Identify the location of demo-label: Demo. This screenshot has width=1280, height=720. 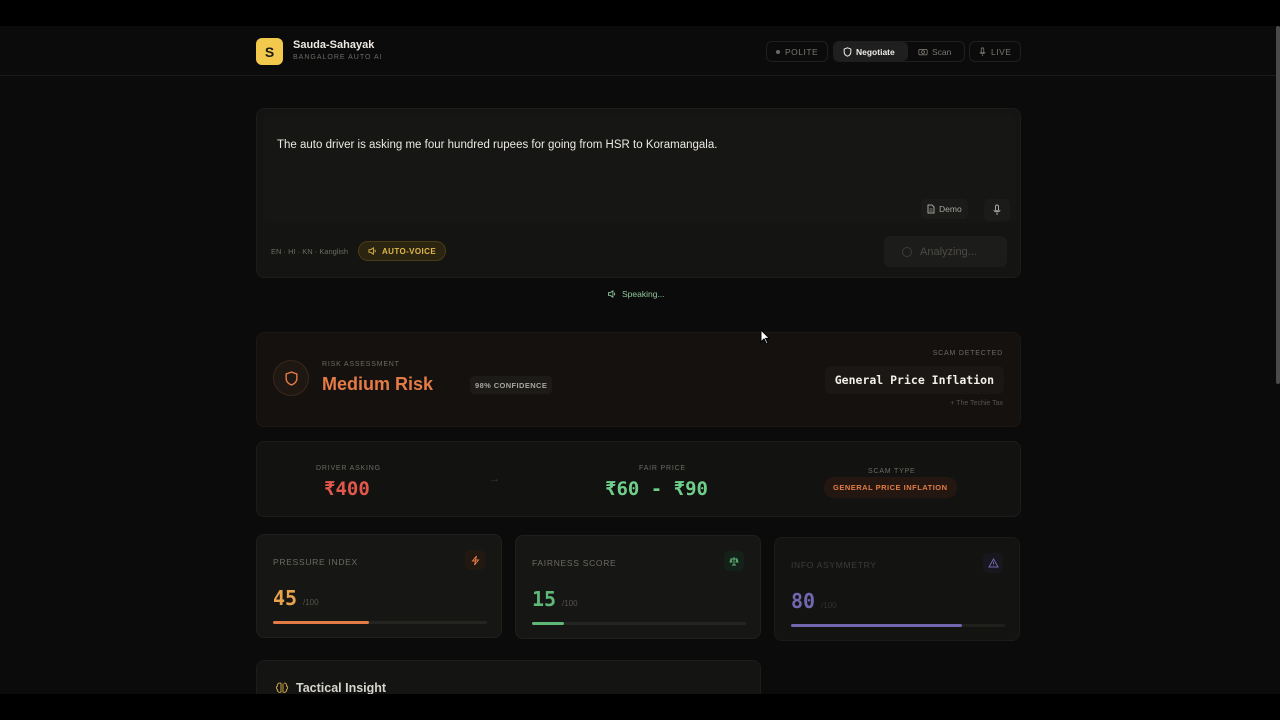
(950, 209).